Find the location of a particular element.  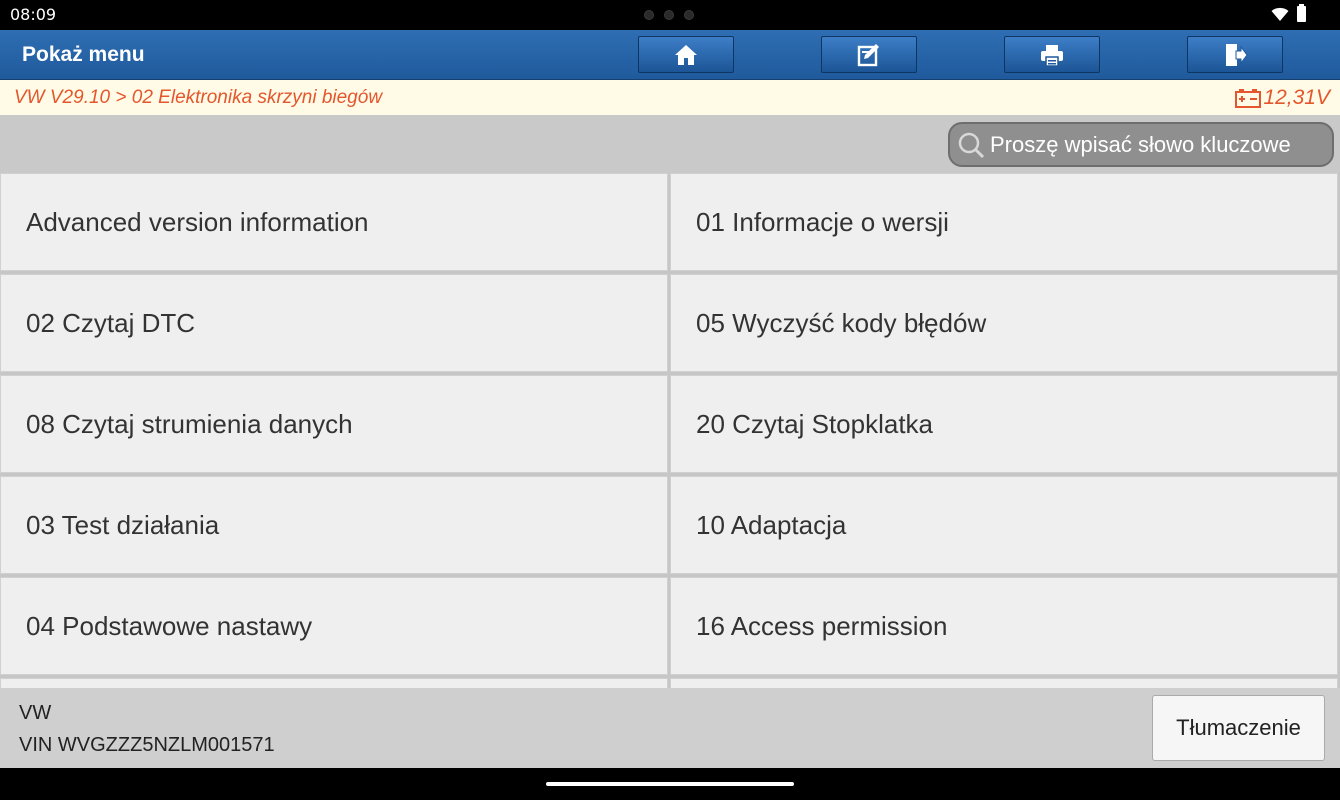

wifi-icon is located at coordinates (1280, 14).